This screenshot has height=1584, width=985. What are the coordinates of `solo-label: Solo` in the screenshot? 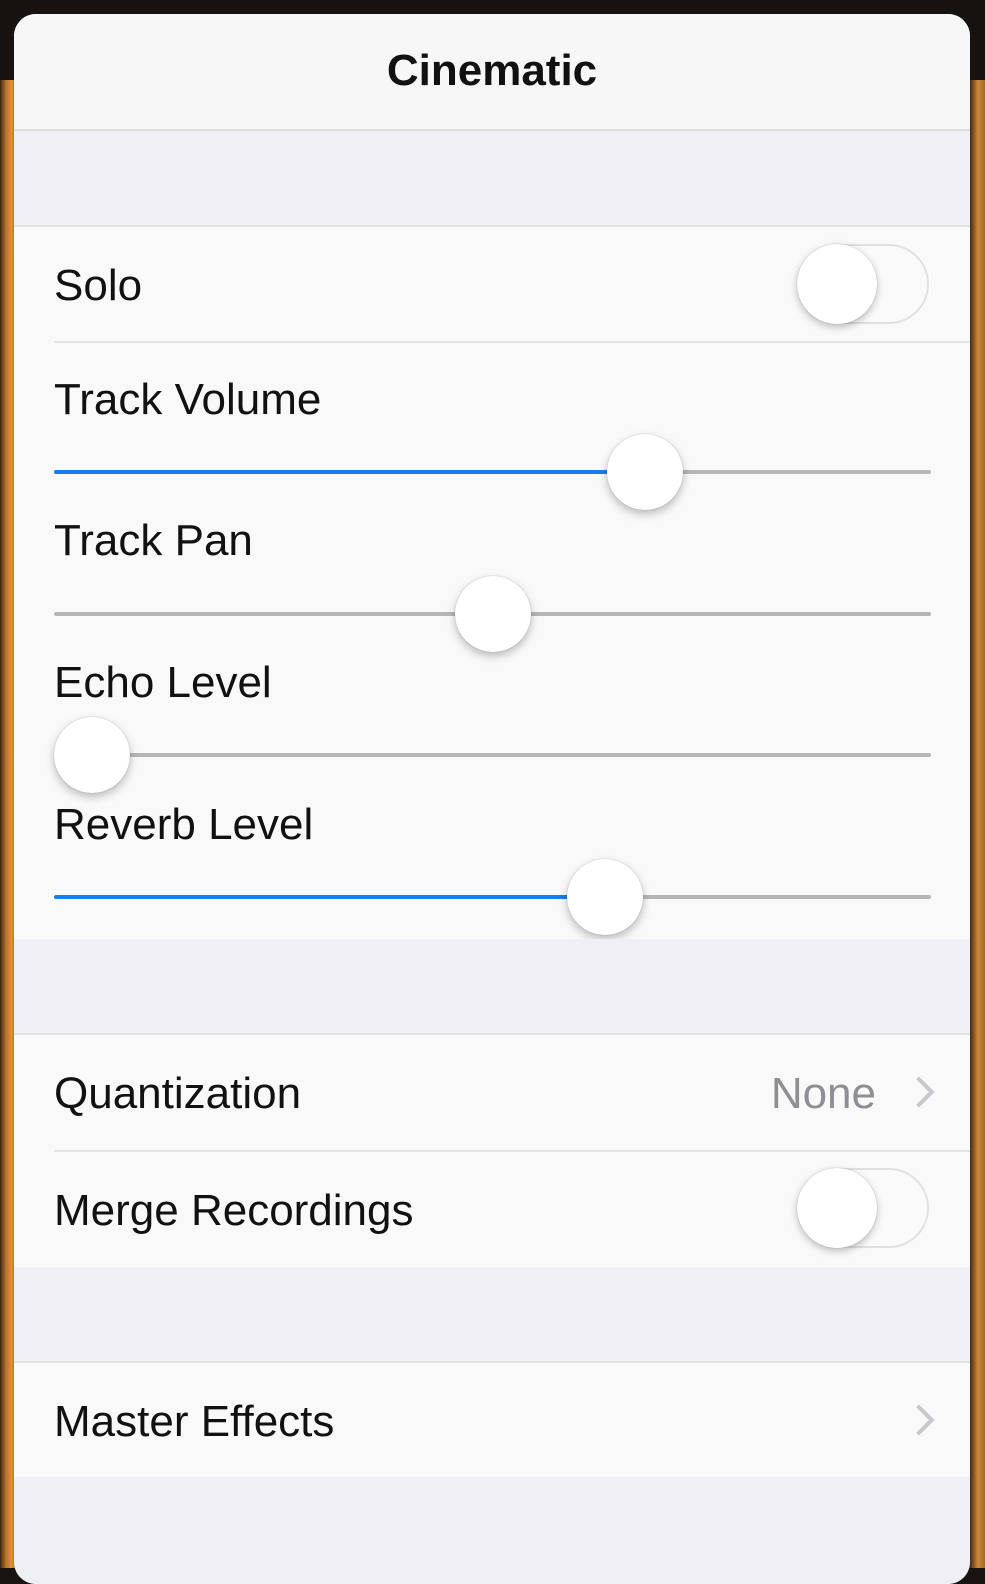 It's located at (98, 285).